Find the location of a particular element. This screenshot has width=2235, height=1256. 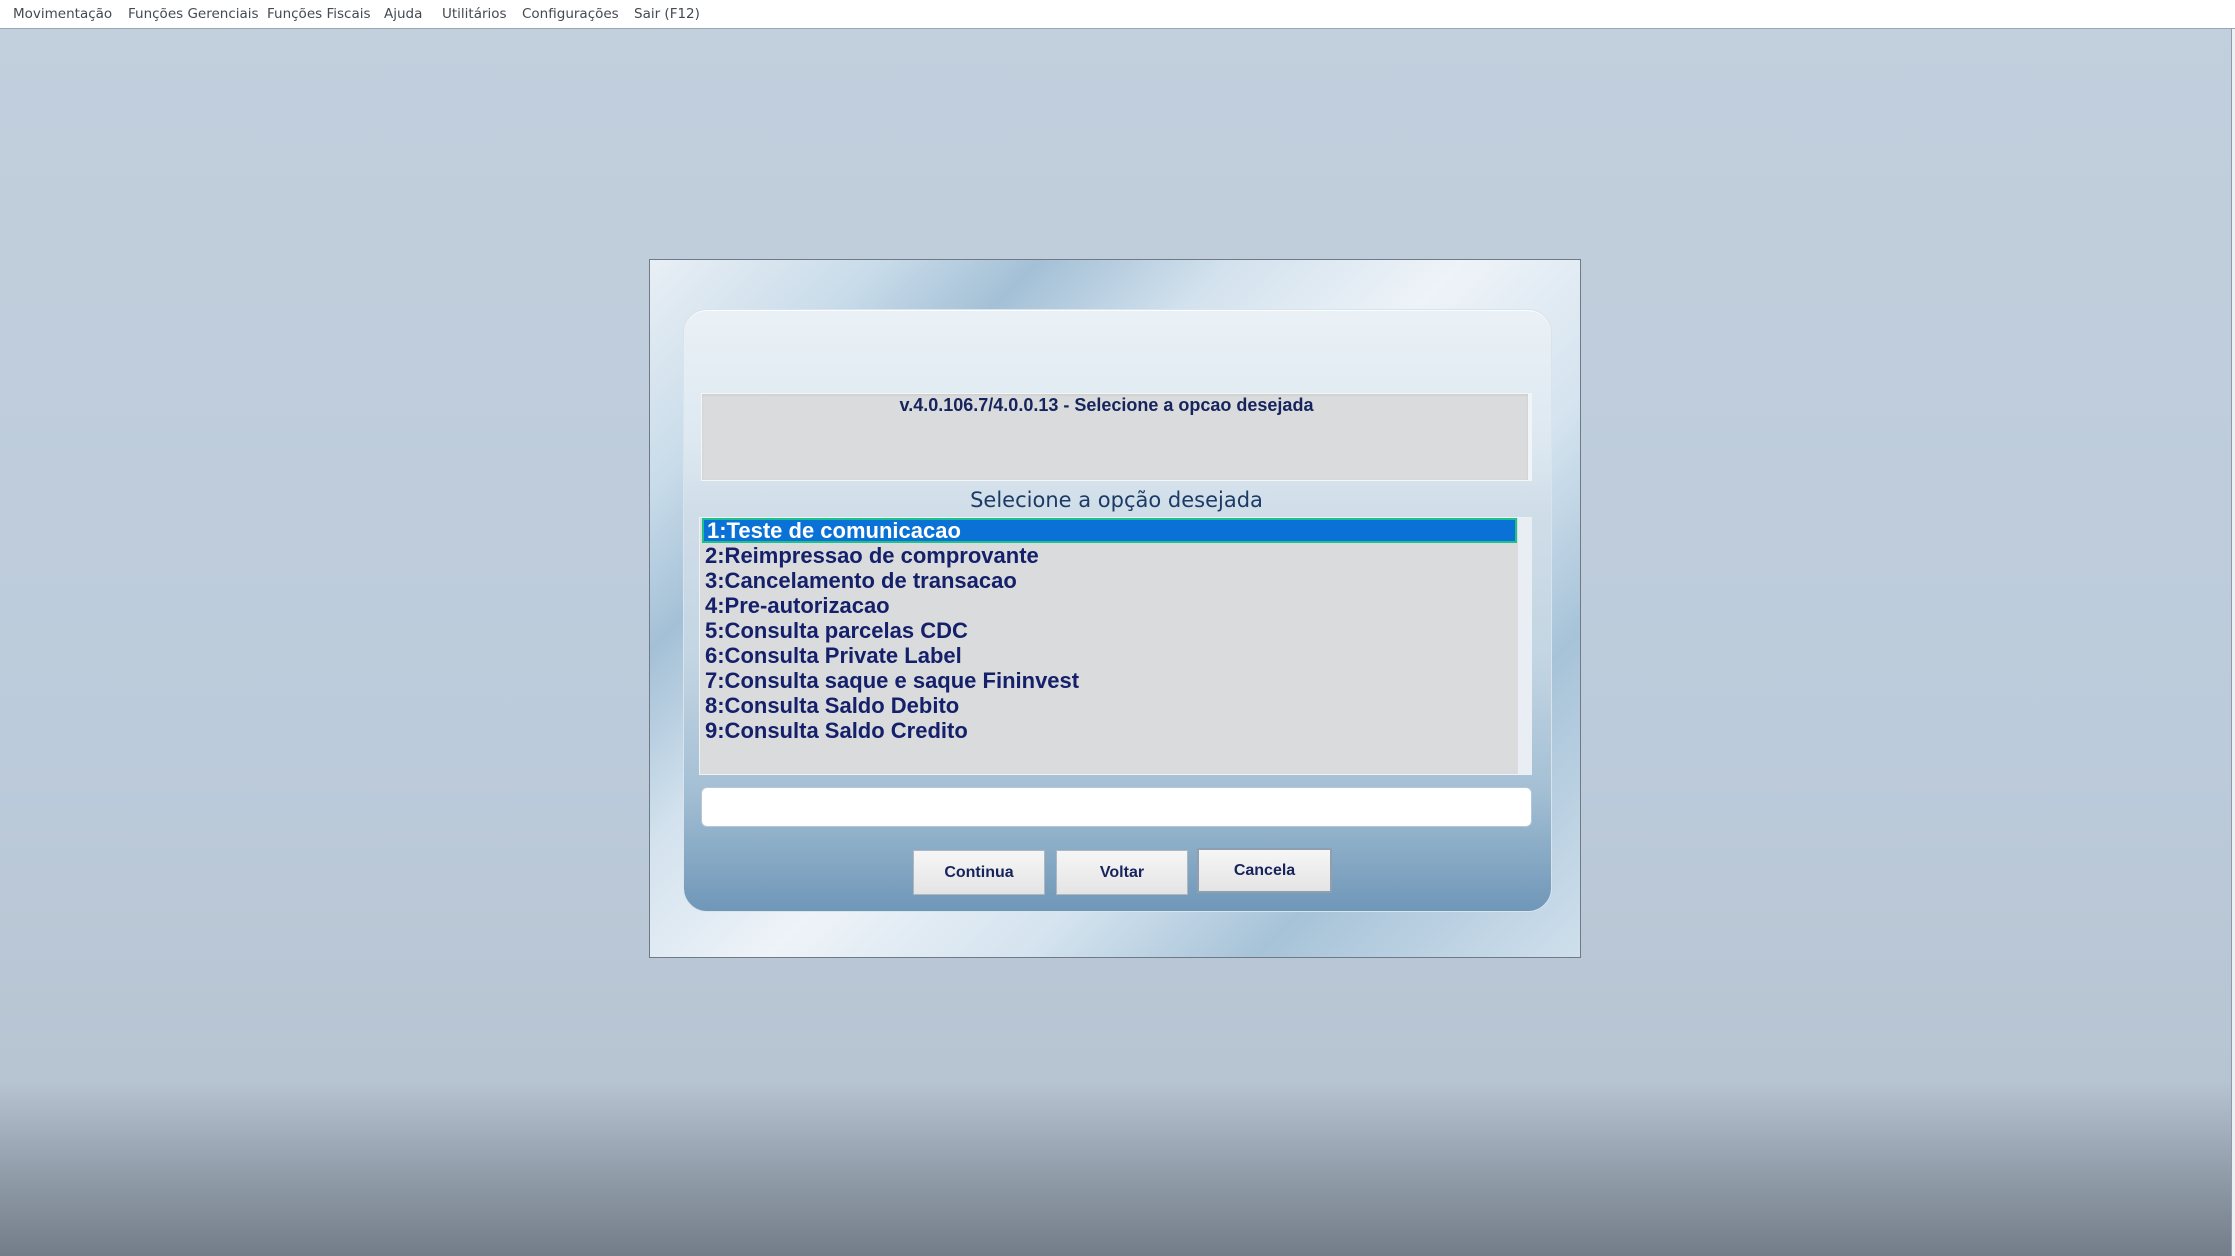

list-item-reimpressao-comprovante: 2:Reimpressao de comprovante is located at coordinates (1109, 555).